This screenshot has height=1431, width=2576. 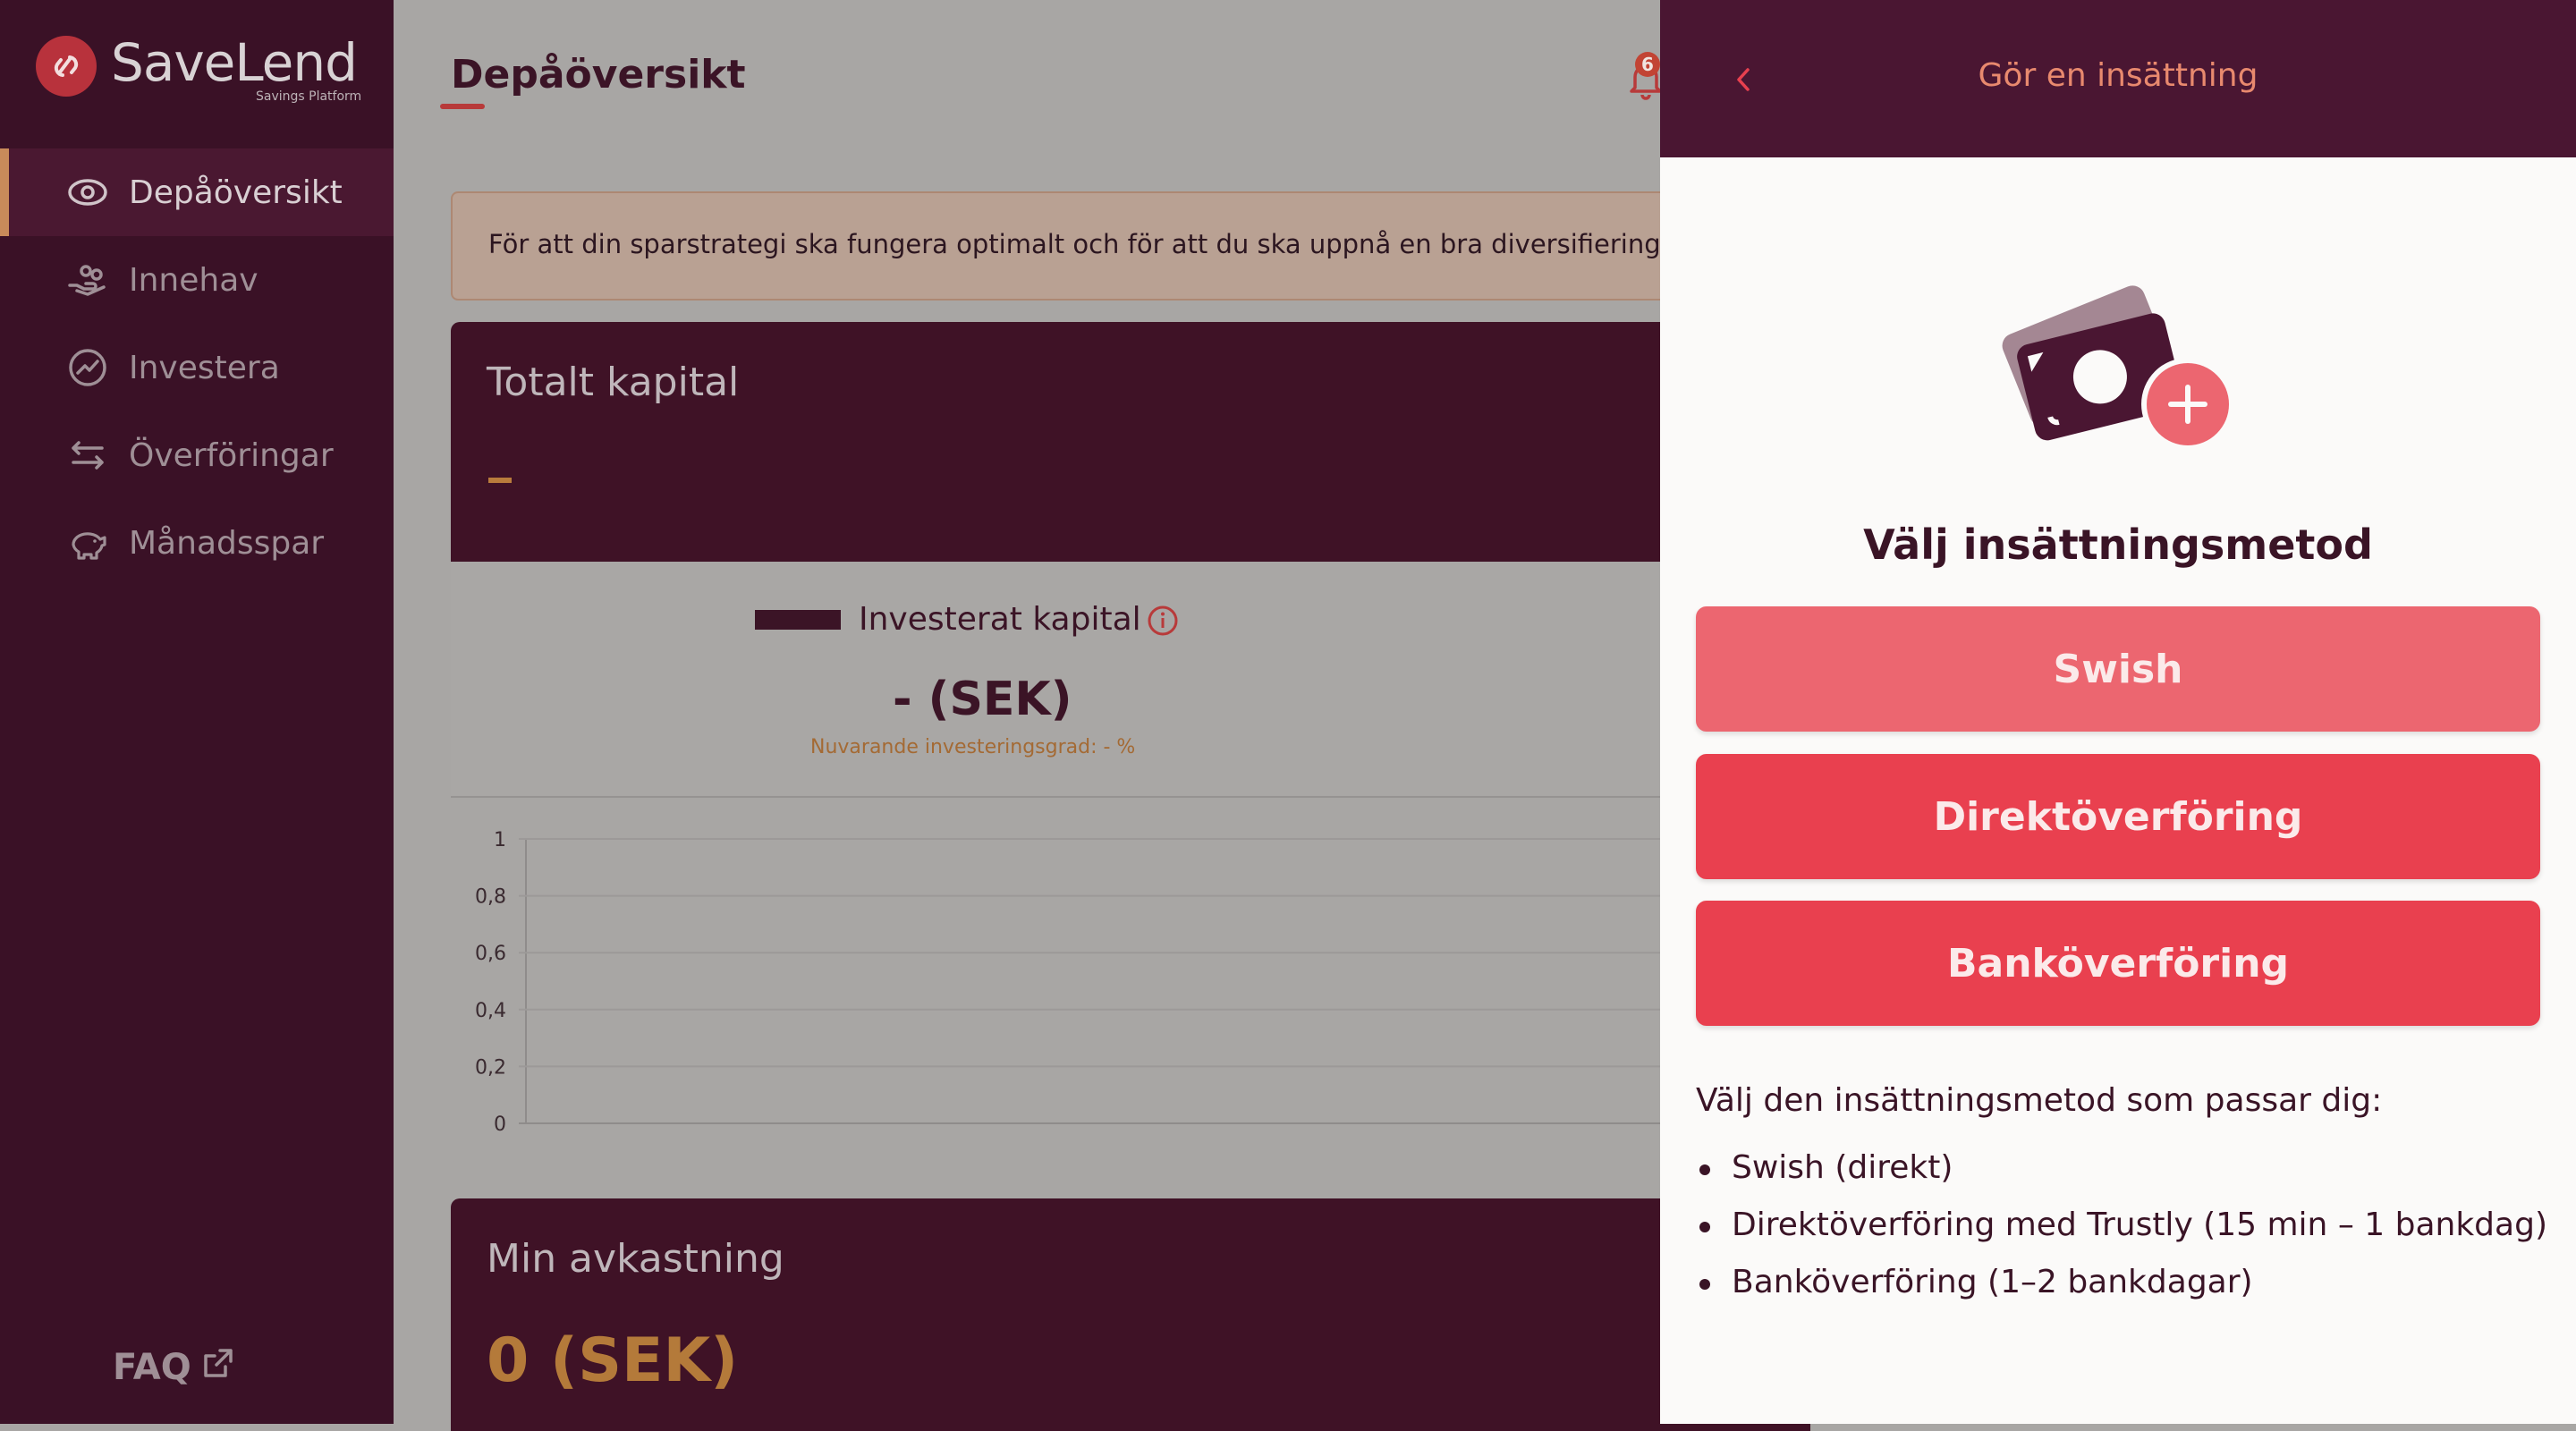 What do you see at coordinates (490, 954) in the screenshot?
I see `chart-y-tick-label: 0,6` at bounding box center [490, 954].